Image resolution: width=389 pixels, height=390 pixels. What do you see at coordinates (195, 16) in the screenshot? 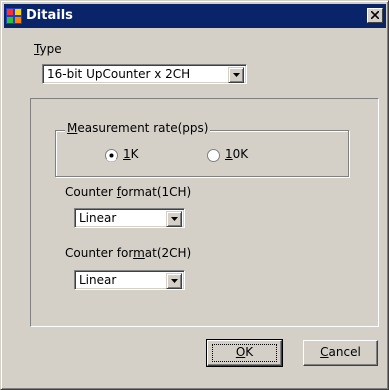
I see `title-bar: Ditails` at bounding box center [195, 16].